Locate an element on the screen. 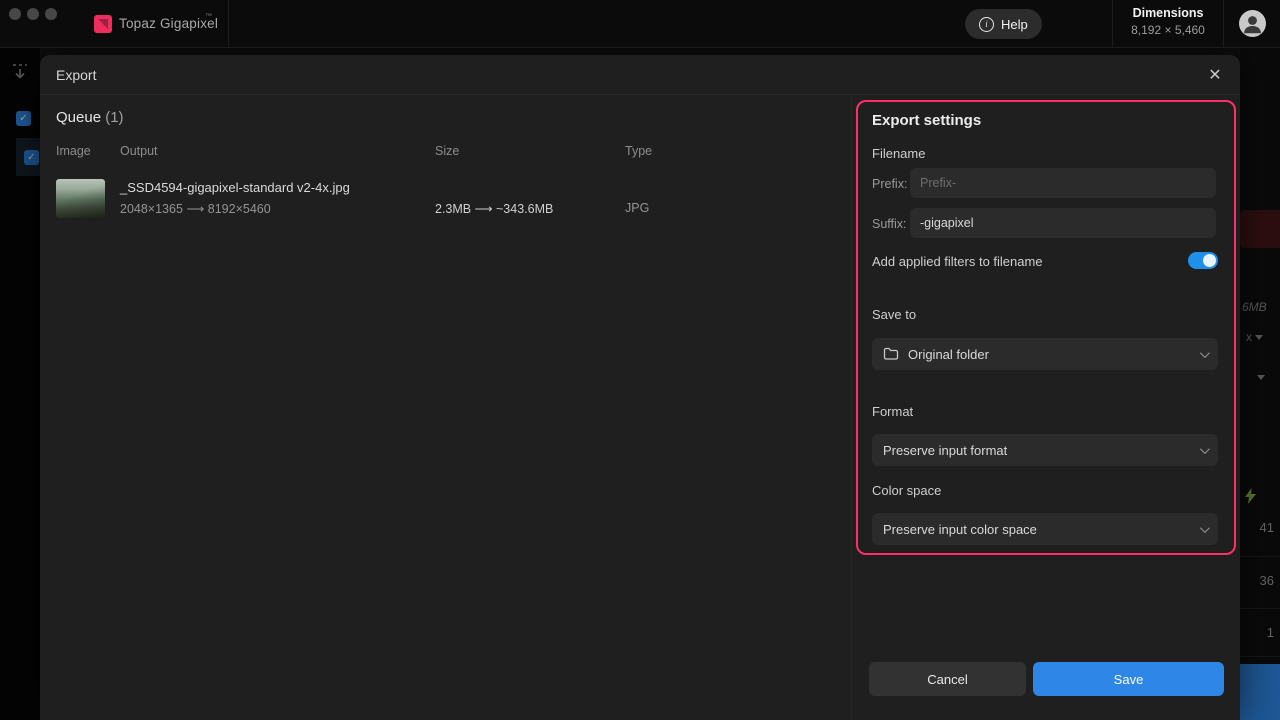  queue-row-resolution: 2048×1365 ⟶ 8192×5460 is located at coordinates (195, 209).